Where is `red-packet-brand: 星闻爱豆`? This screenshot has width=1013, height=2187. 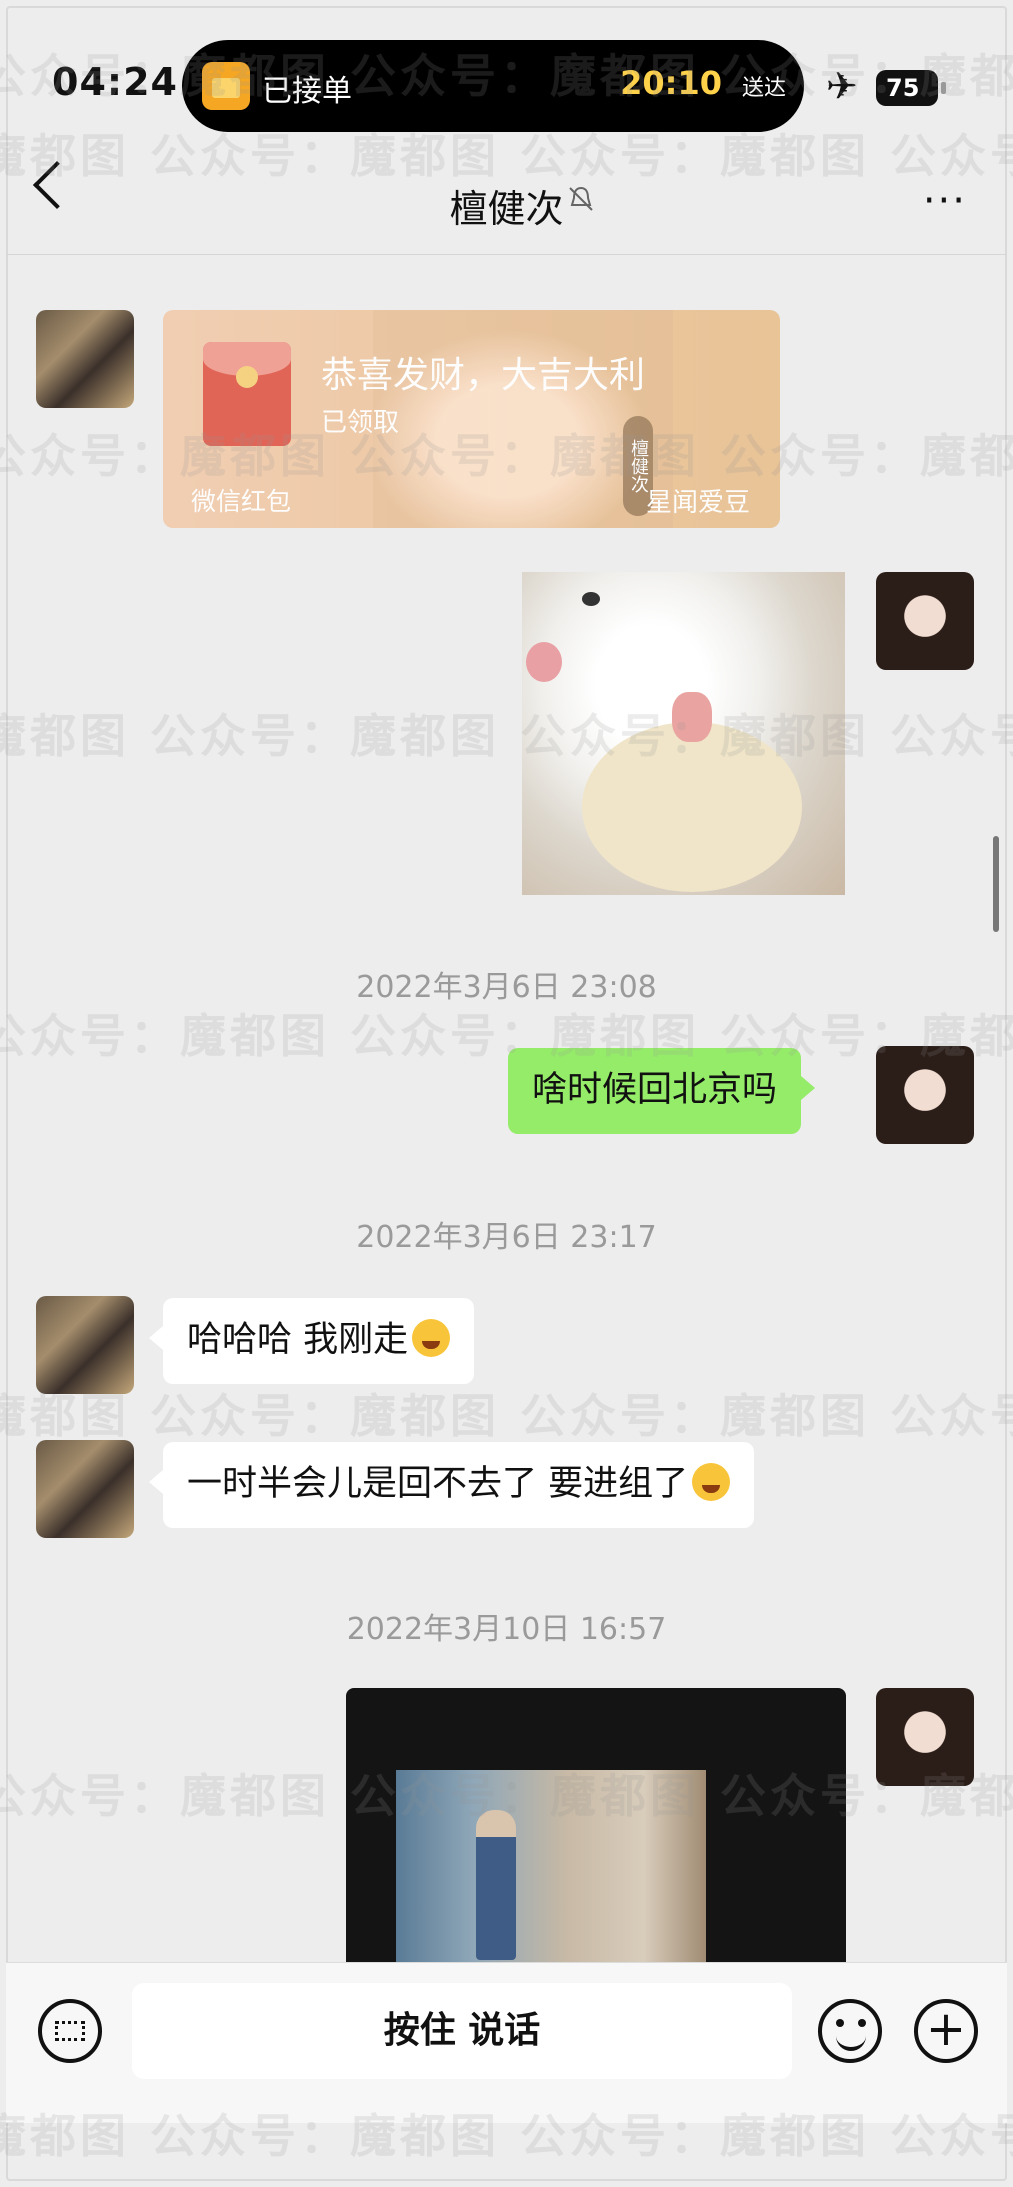
red-packet-brand: 星闻爱豆 is located at coordinates (697, 503).